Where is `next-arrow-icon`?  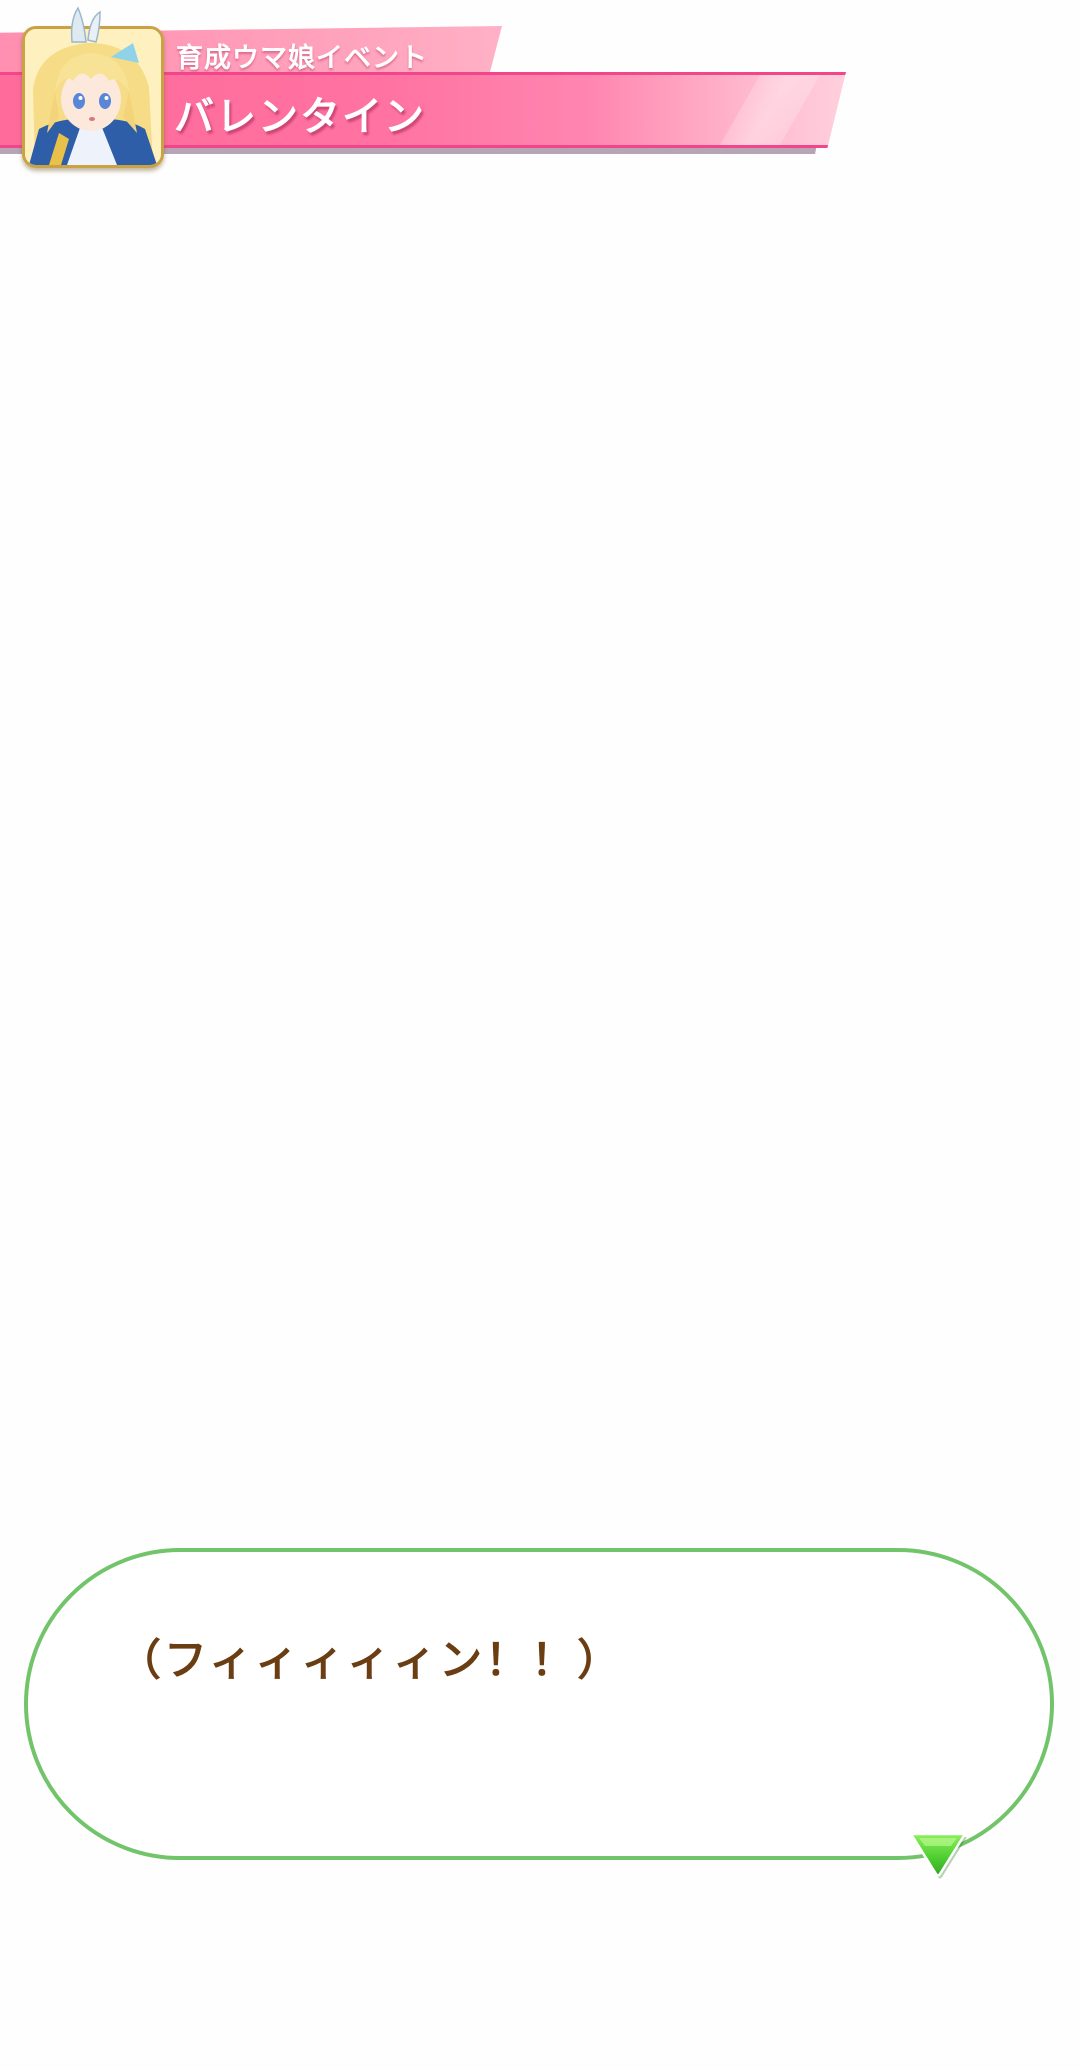
next-arrow-icon is located at coordinates (938, 1854).